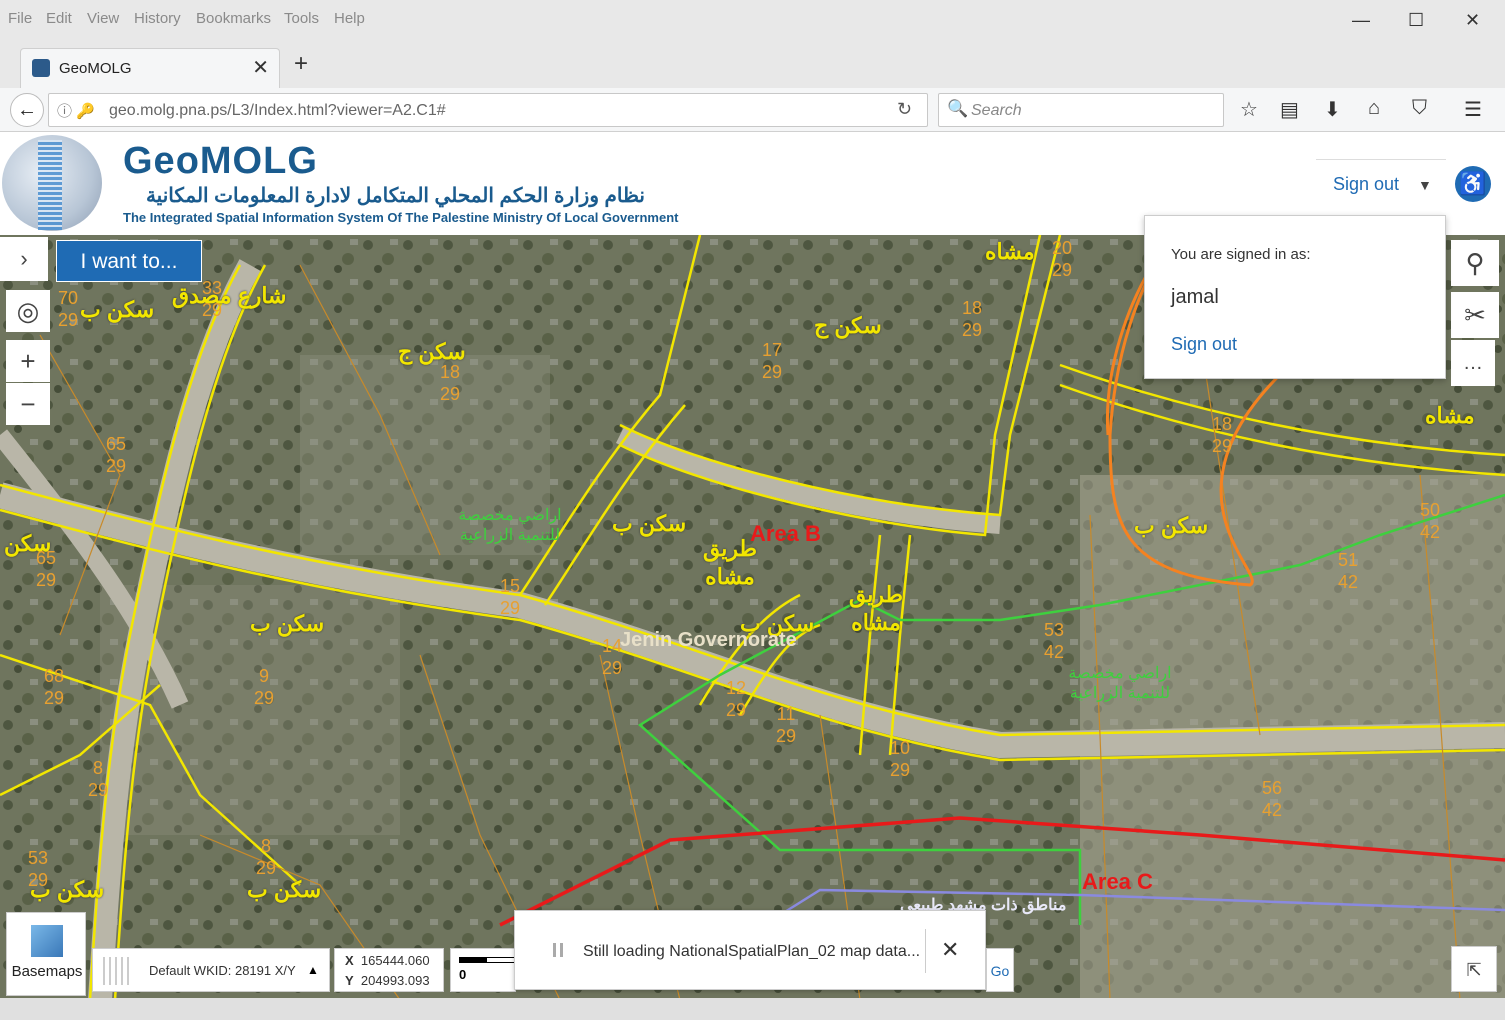 The image size is (1505, 1020). Describe the element at coordinates (1425, 185) in the screenshot. I see `chevron-down-icon: ▼` at that location.